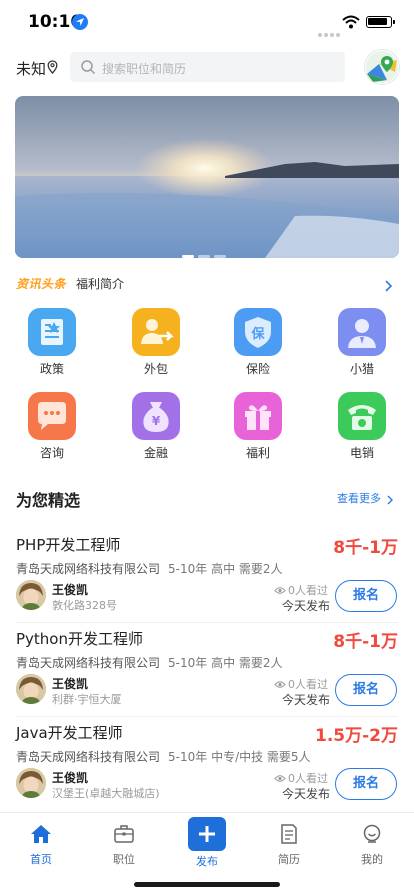 The width and height of the screenshot is (414, 896). Describe the element at coordinates (207, 884) in the screenshot. I see `home-indicator` at that location.